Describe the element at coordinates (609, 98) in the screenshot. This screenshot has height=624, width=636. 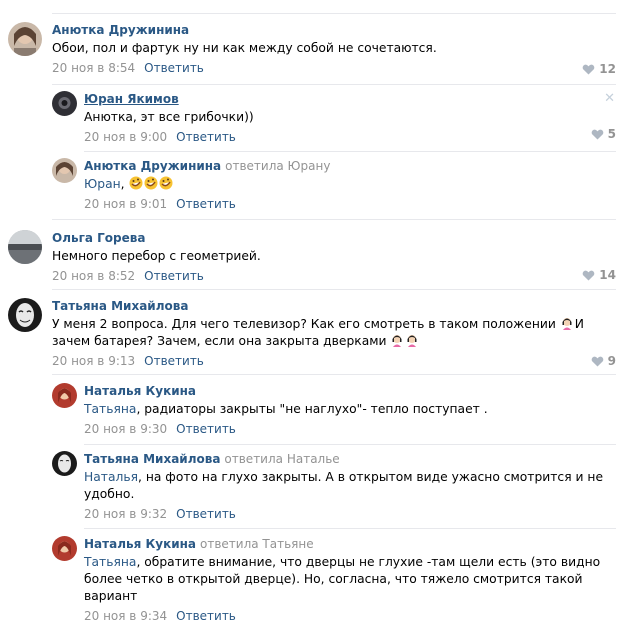
I see `close-icon: ✕` at that location.